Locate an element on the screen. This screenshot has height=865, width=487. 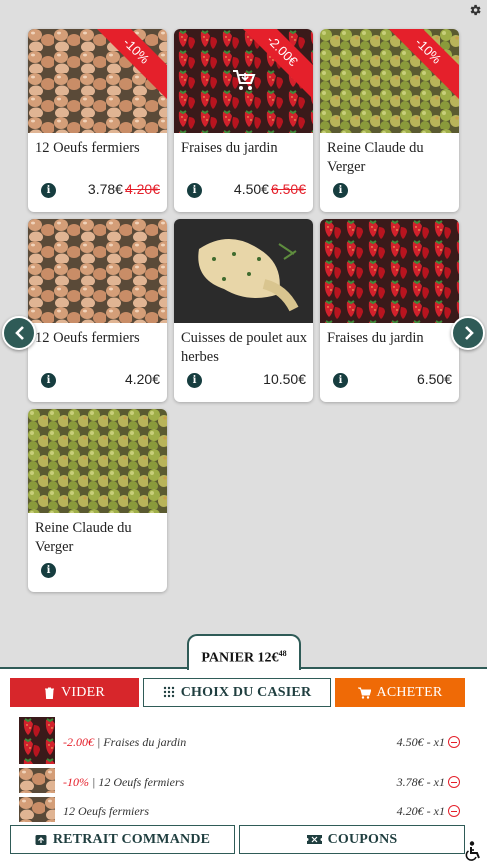
product-card: -10% 12 Oeufs fermiers i 3.78€ 4.20€ is located at coordinates (97, 120).